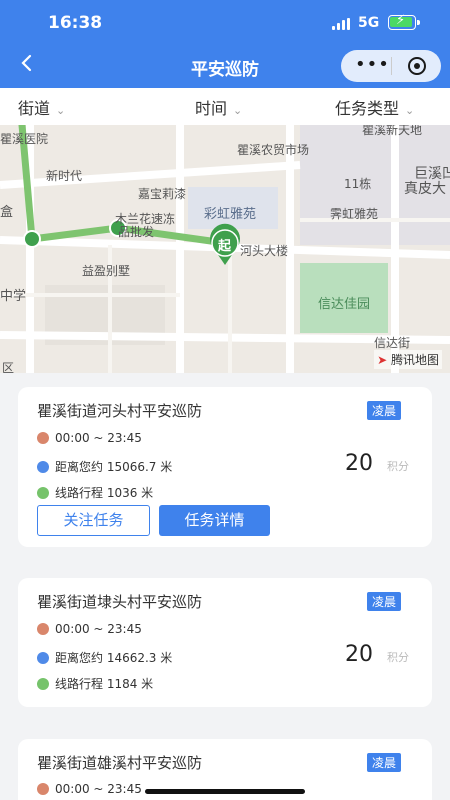 This screenshot has width=450, height=800. I want to click on map-label-yiying: 益盈别墅, so click(106, 271).